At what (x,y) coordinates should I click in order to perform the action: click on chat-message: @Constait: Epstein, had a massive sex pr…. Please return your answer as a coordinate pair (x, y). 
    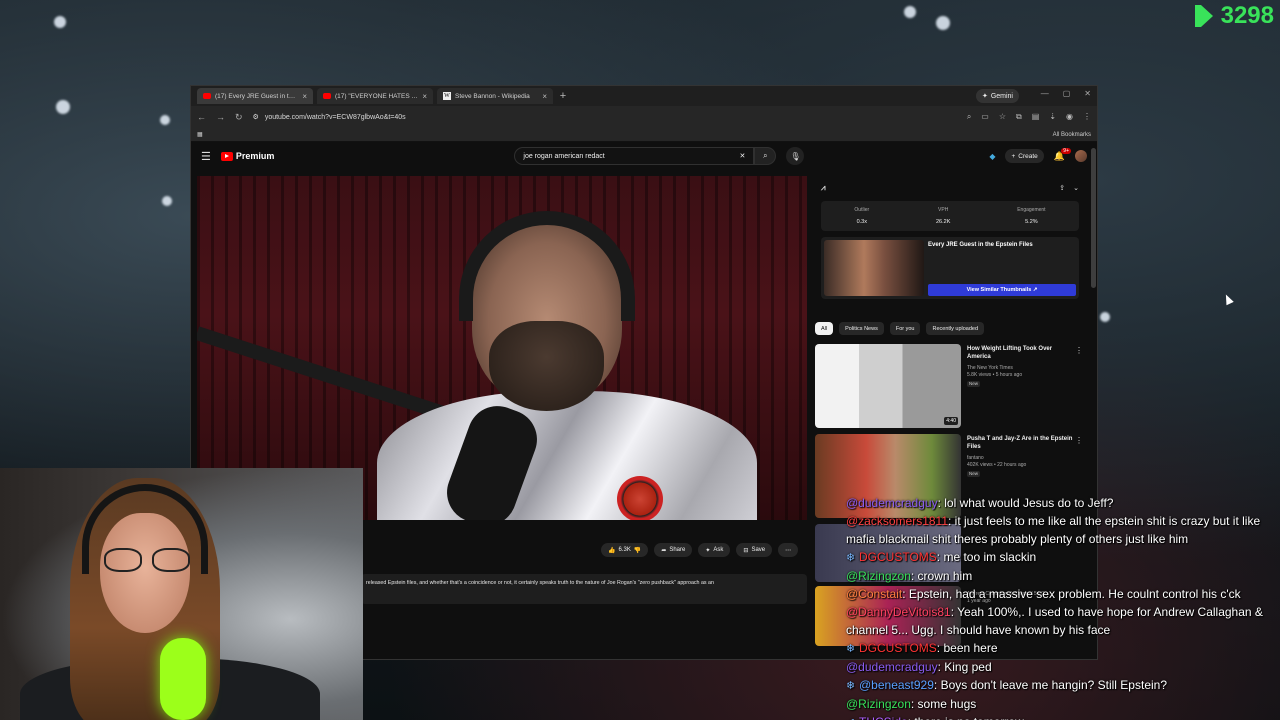
    Looking at the image, I should click on (1063, 594).